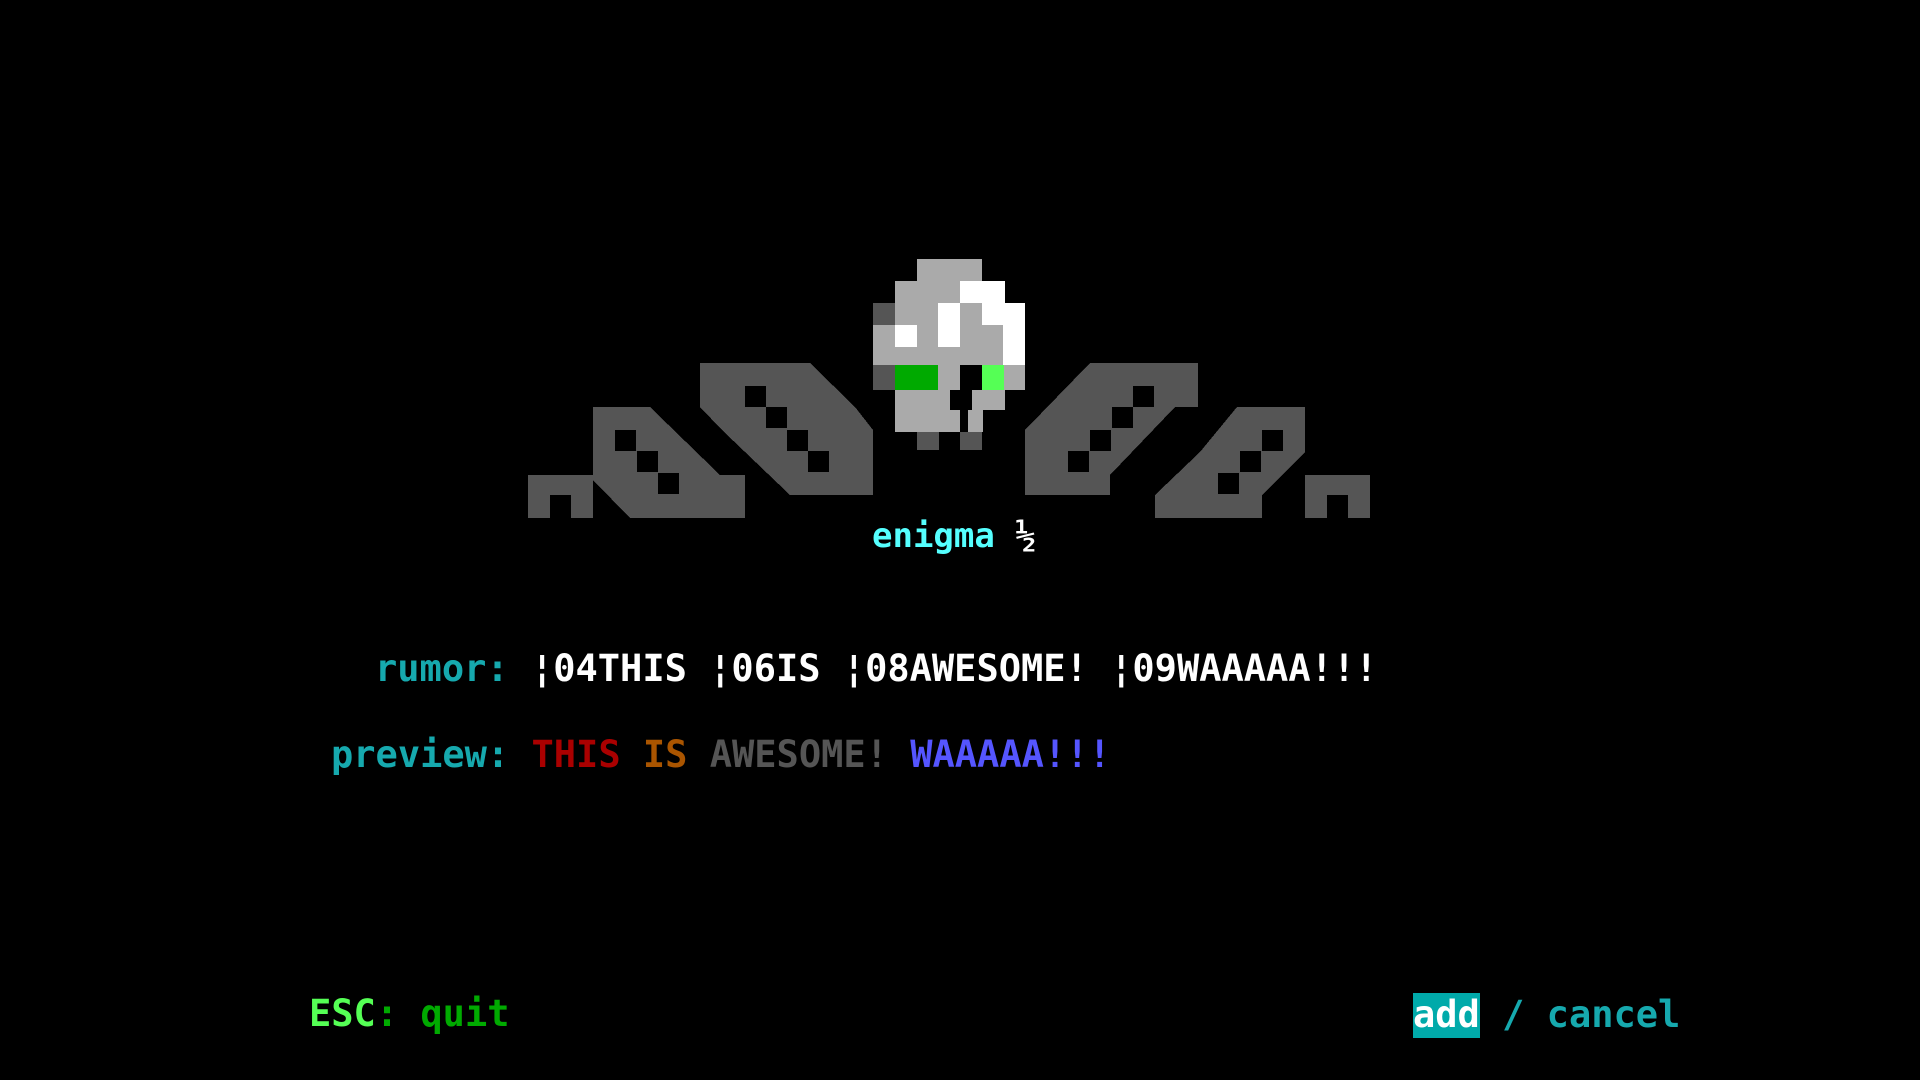 Image resolution: width=1920 pixels, height=1080 pixels. Describe the element at coordinates (1025, 536) in the screenshot. I see `app-title-suffix: ½` at that location.